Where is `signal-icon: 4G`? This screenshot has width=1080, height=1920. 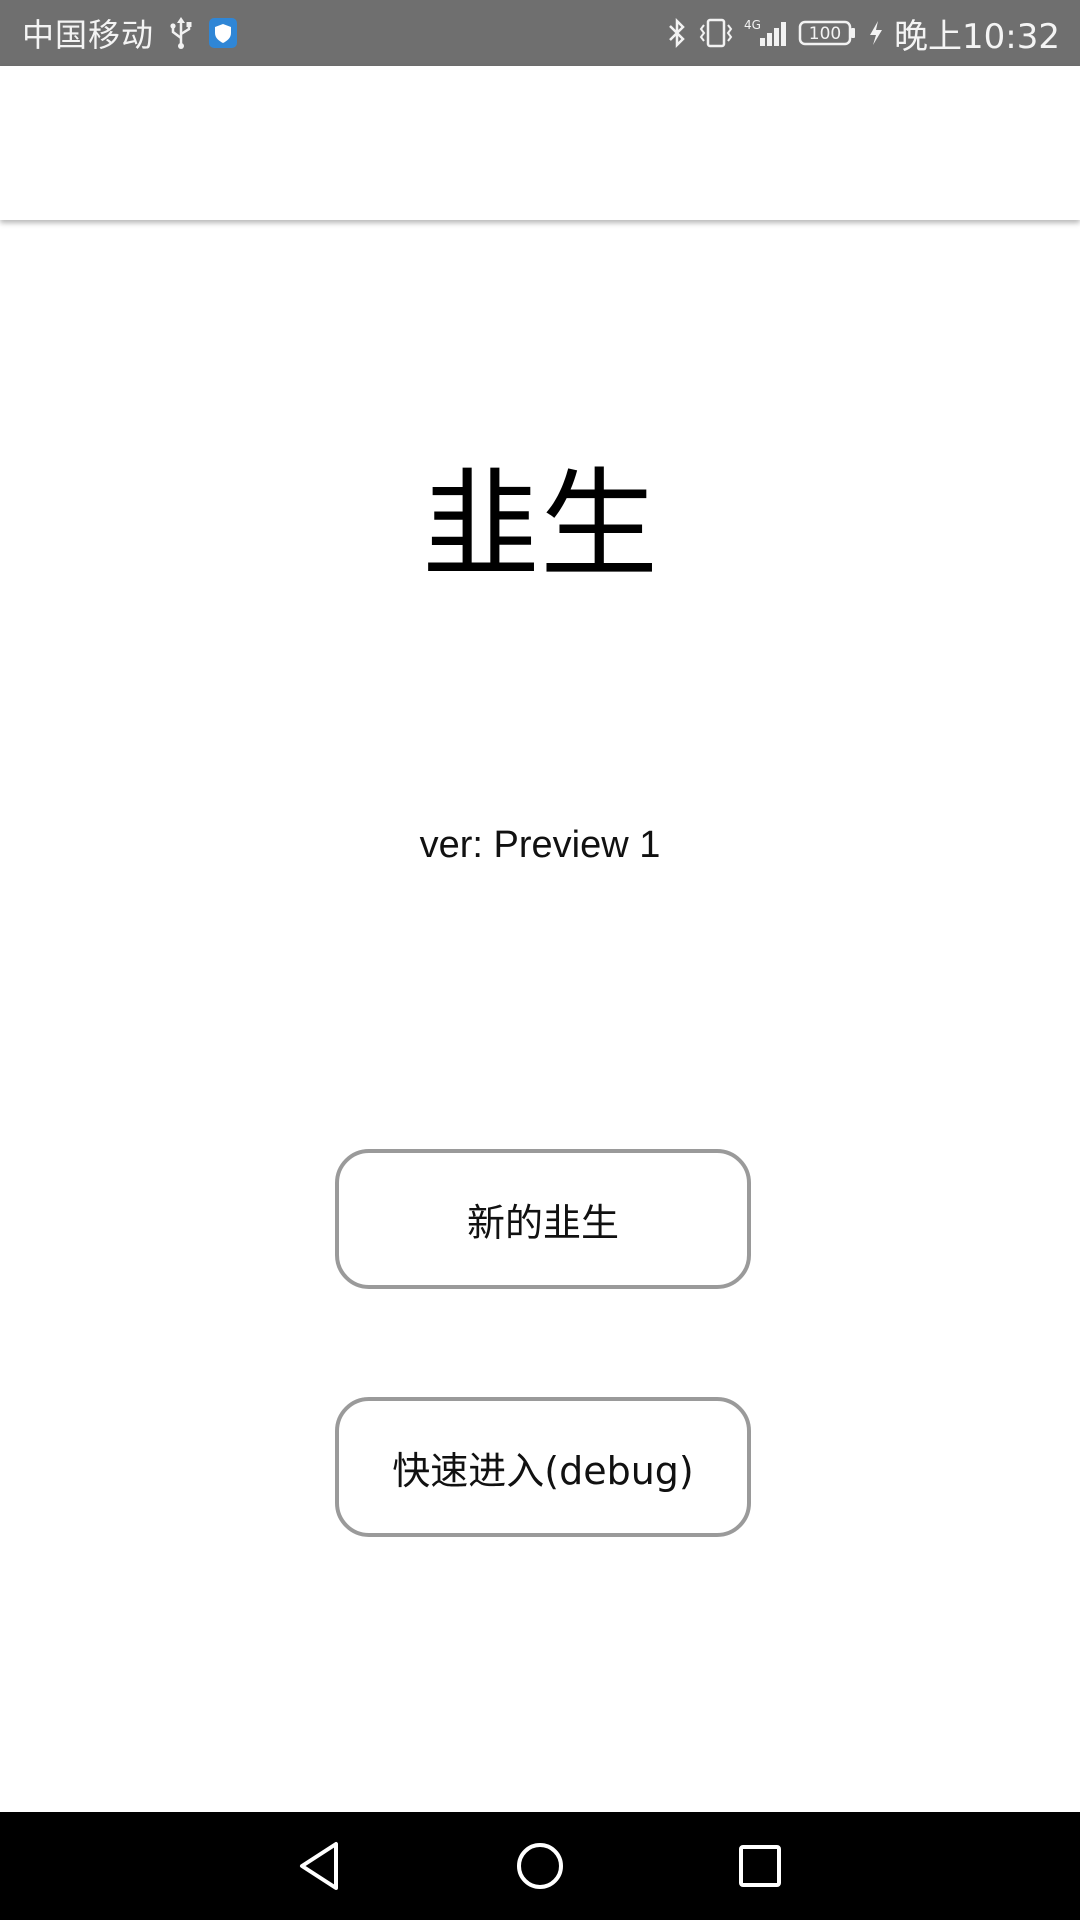 signal-icon: 4G is located at coordinates (766, 33).